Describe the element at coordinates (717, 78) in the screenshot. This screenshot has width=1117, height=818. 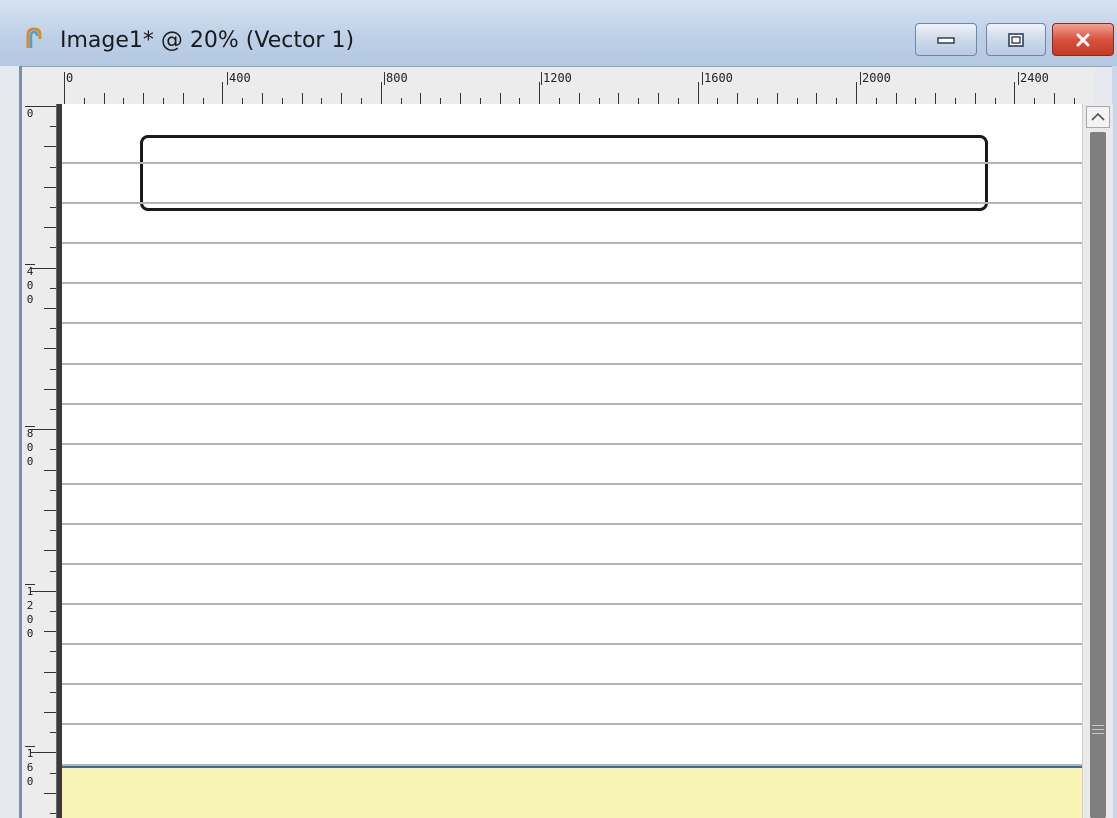
I see `ruler-label: 1600` at that location.